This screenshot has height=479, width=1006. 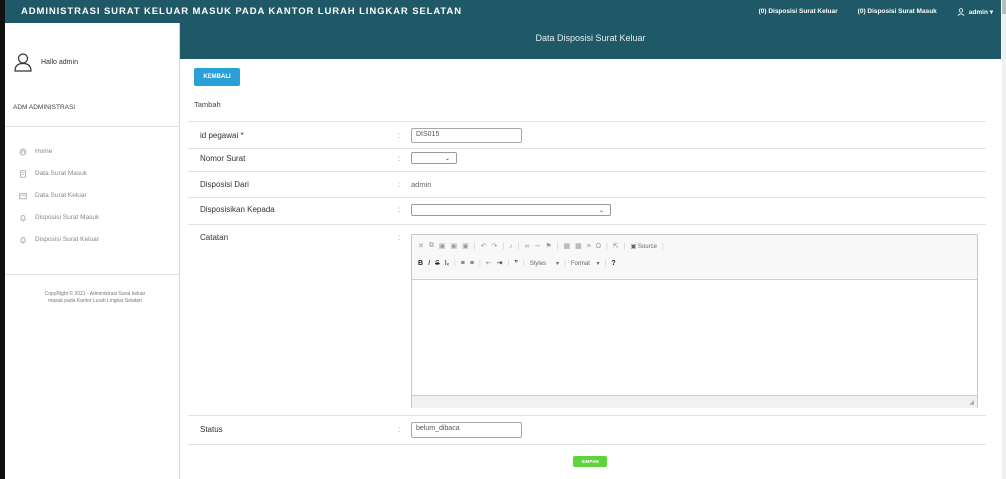 I want to click on sidebar-item-disposisi-surat-masuk: Disposisi Surat Masuk, so click(x=59, y=217).